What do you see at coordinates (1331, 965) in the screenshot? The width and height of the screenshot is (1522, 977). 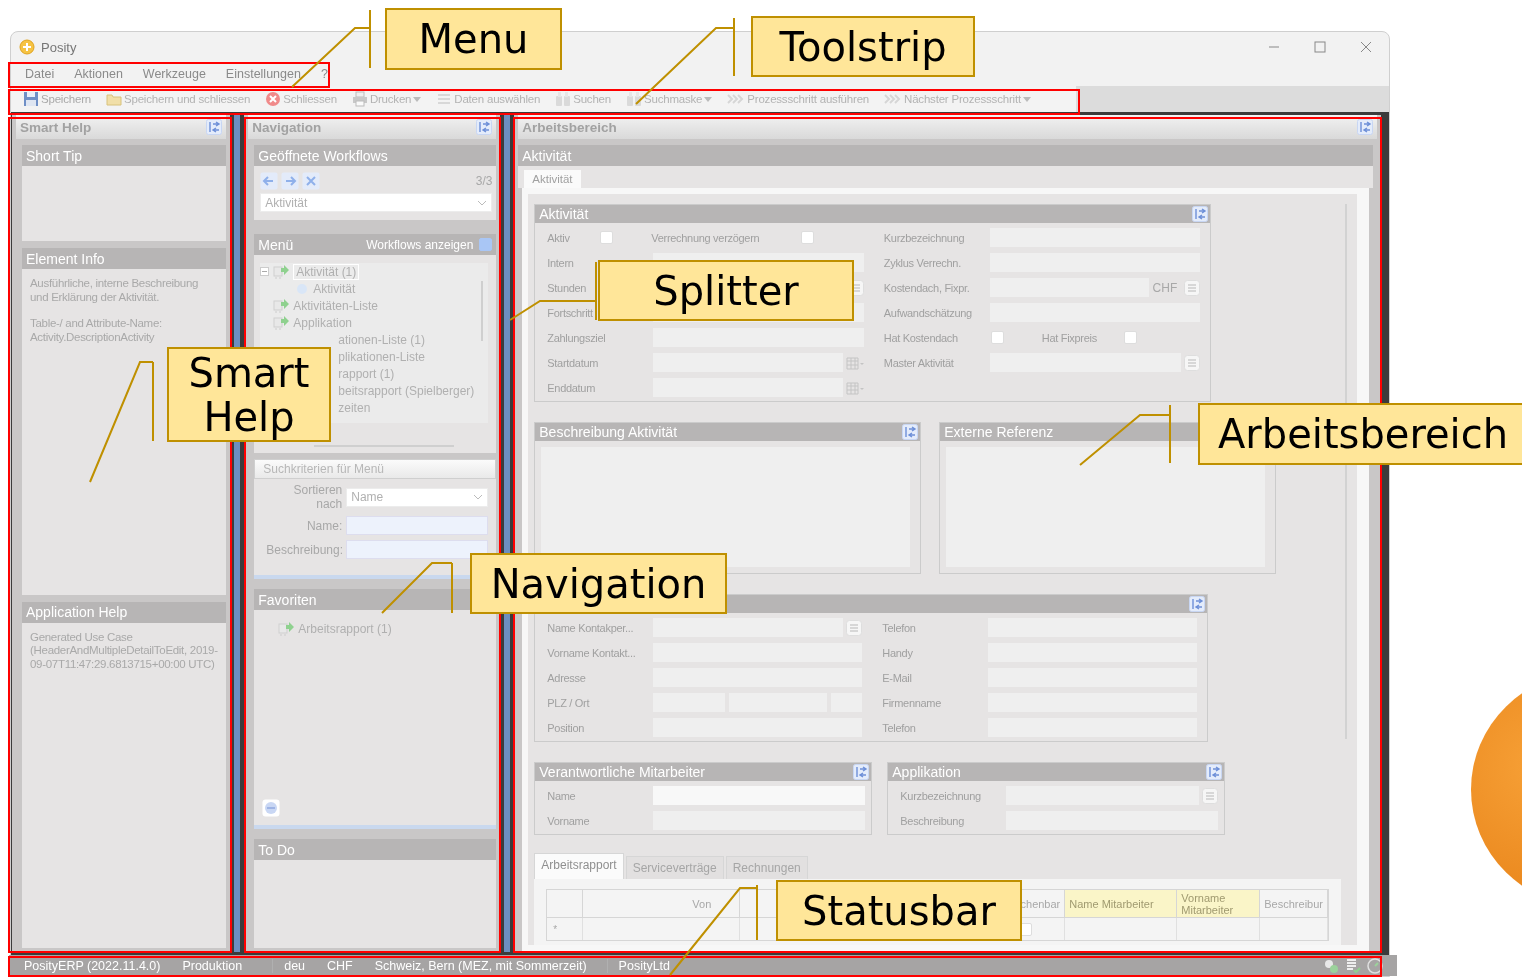 I see `connection-icon` at bounding box center [1331, 965].